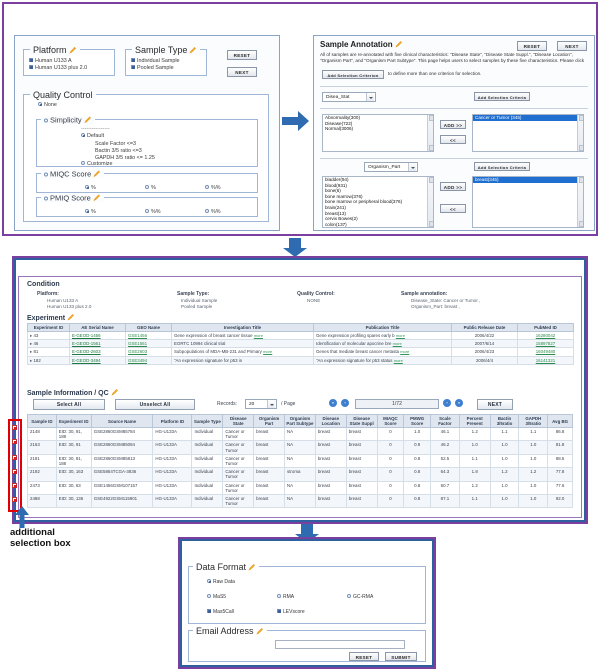  Describe the element at coordinates (137, 335) in the screenshot. I see `geo-link: GSE1456` at that location.